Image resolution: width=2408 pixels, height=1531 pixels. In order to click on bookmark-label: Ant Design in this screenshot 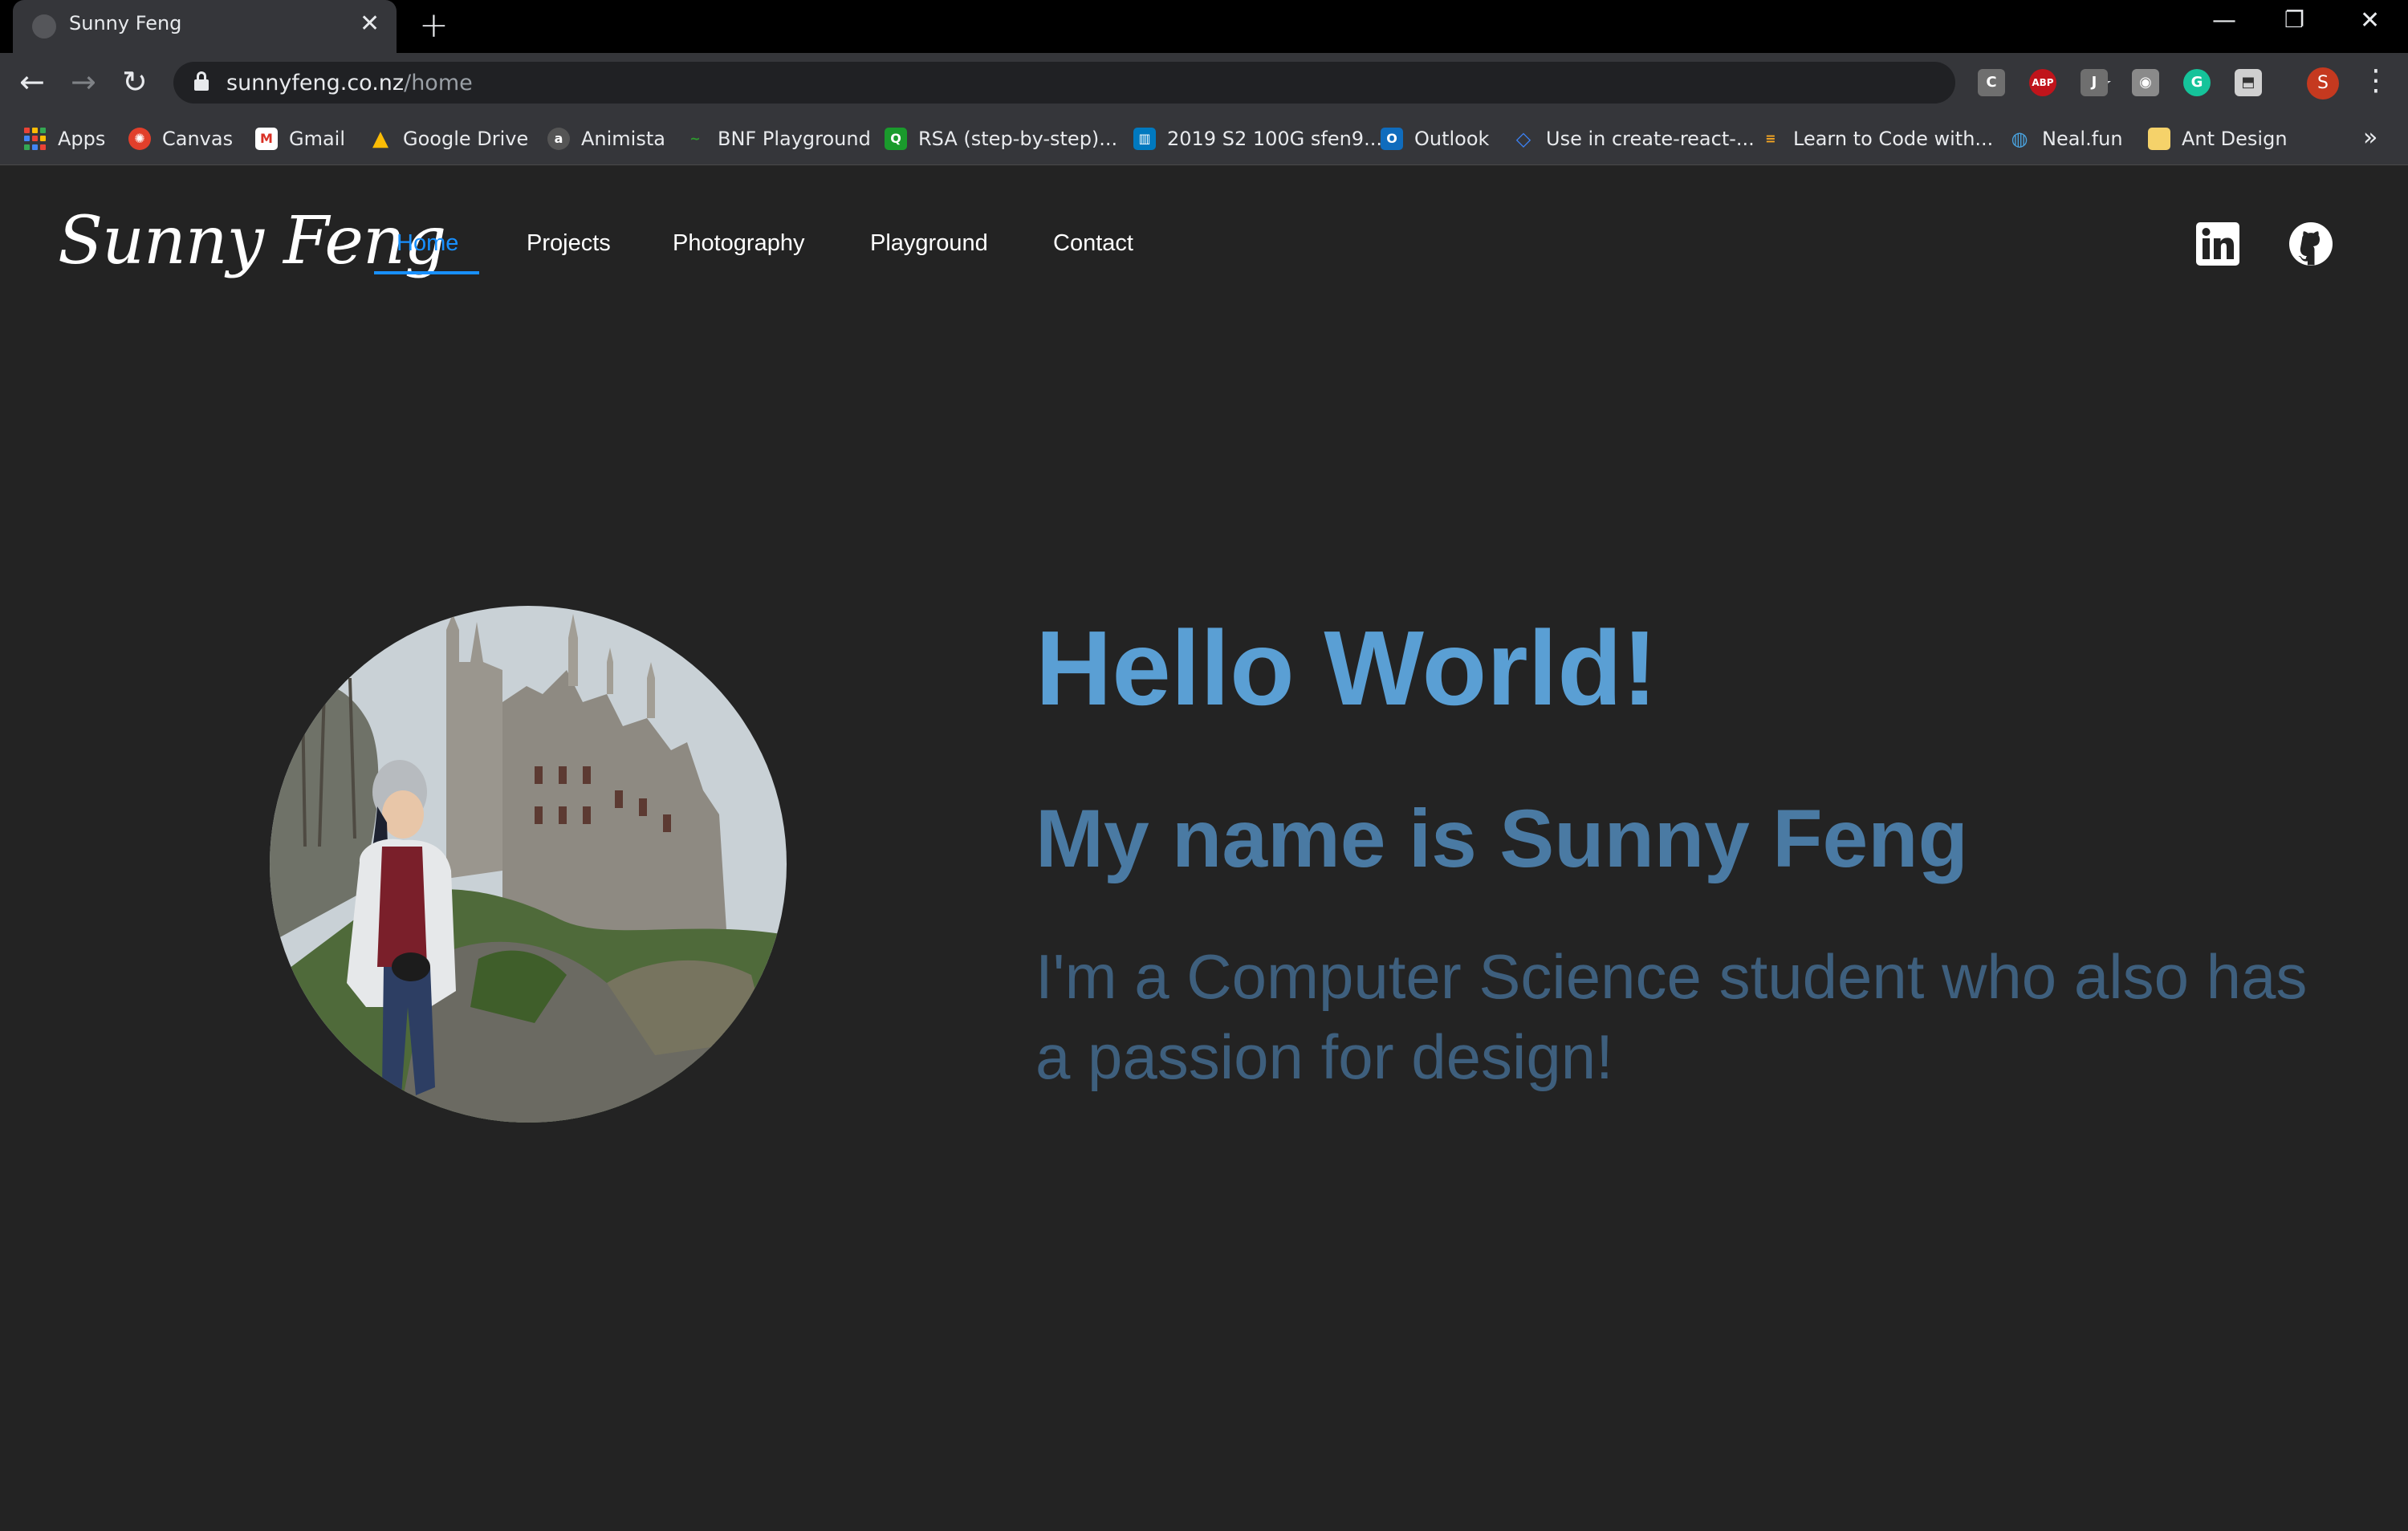, I will do `click(2235, 139)`.